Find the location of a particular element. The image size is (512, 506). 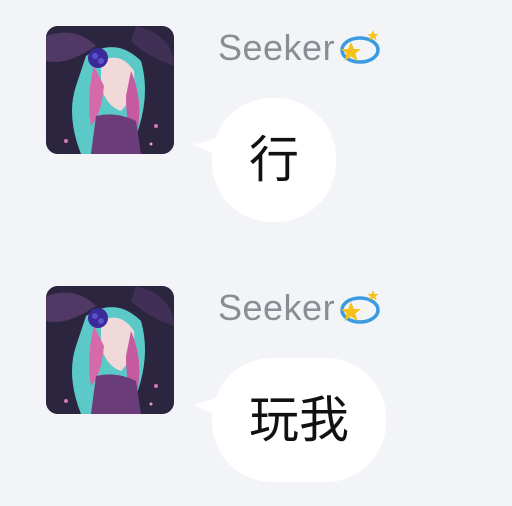

message-bubble: 玩我 is located at coordinates (299, 420).